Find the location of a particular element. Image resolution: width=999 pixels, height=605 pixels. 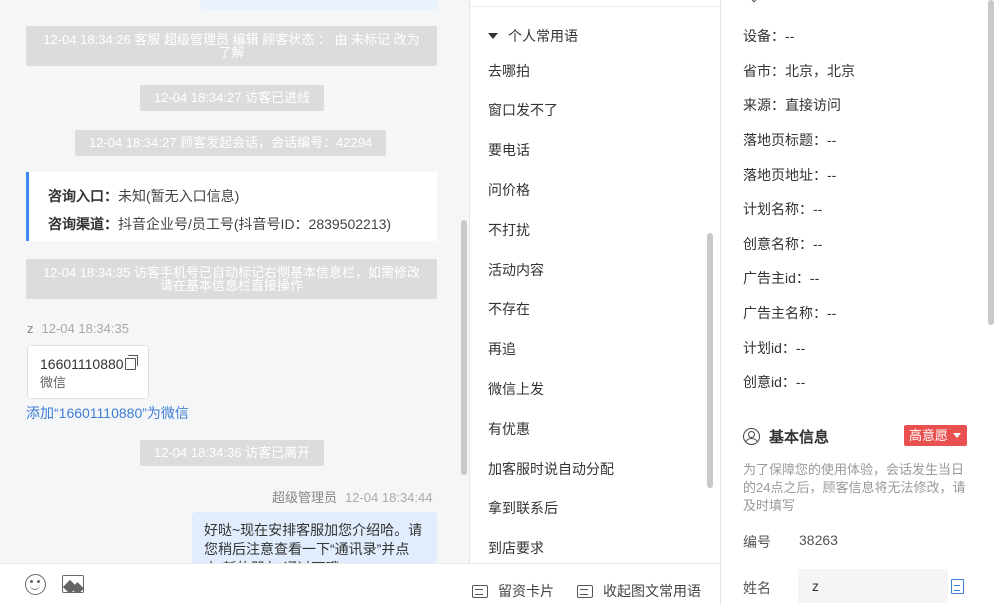

phrases-toolbar: 留资卡片 收起图文常用语 is located at coordinates (595, 584).